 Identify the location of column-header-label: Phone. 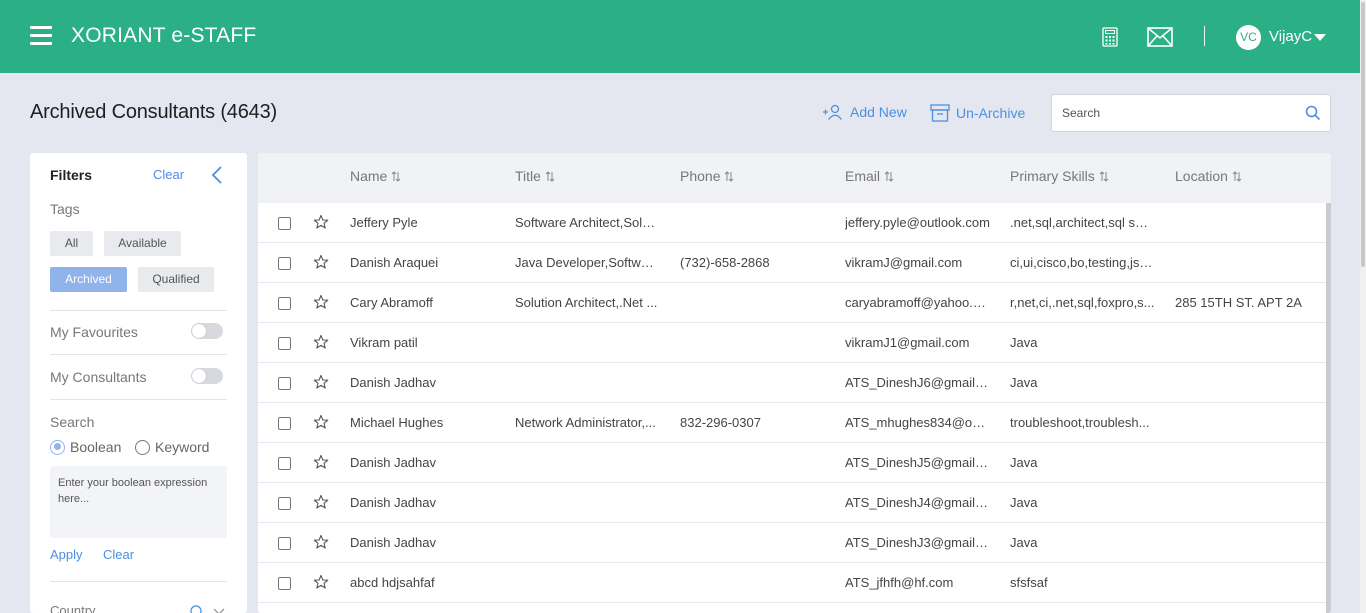
(700, 176).